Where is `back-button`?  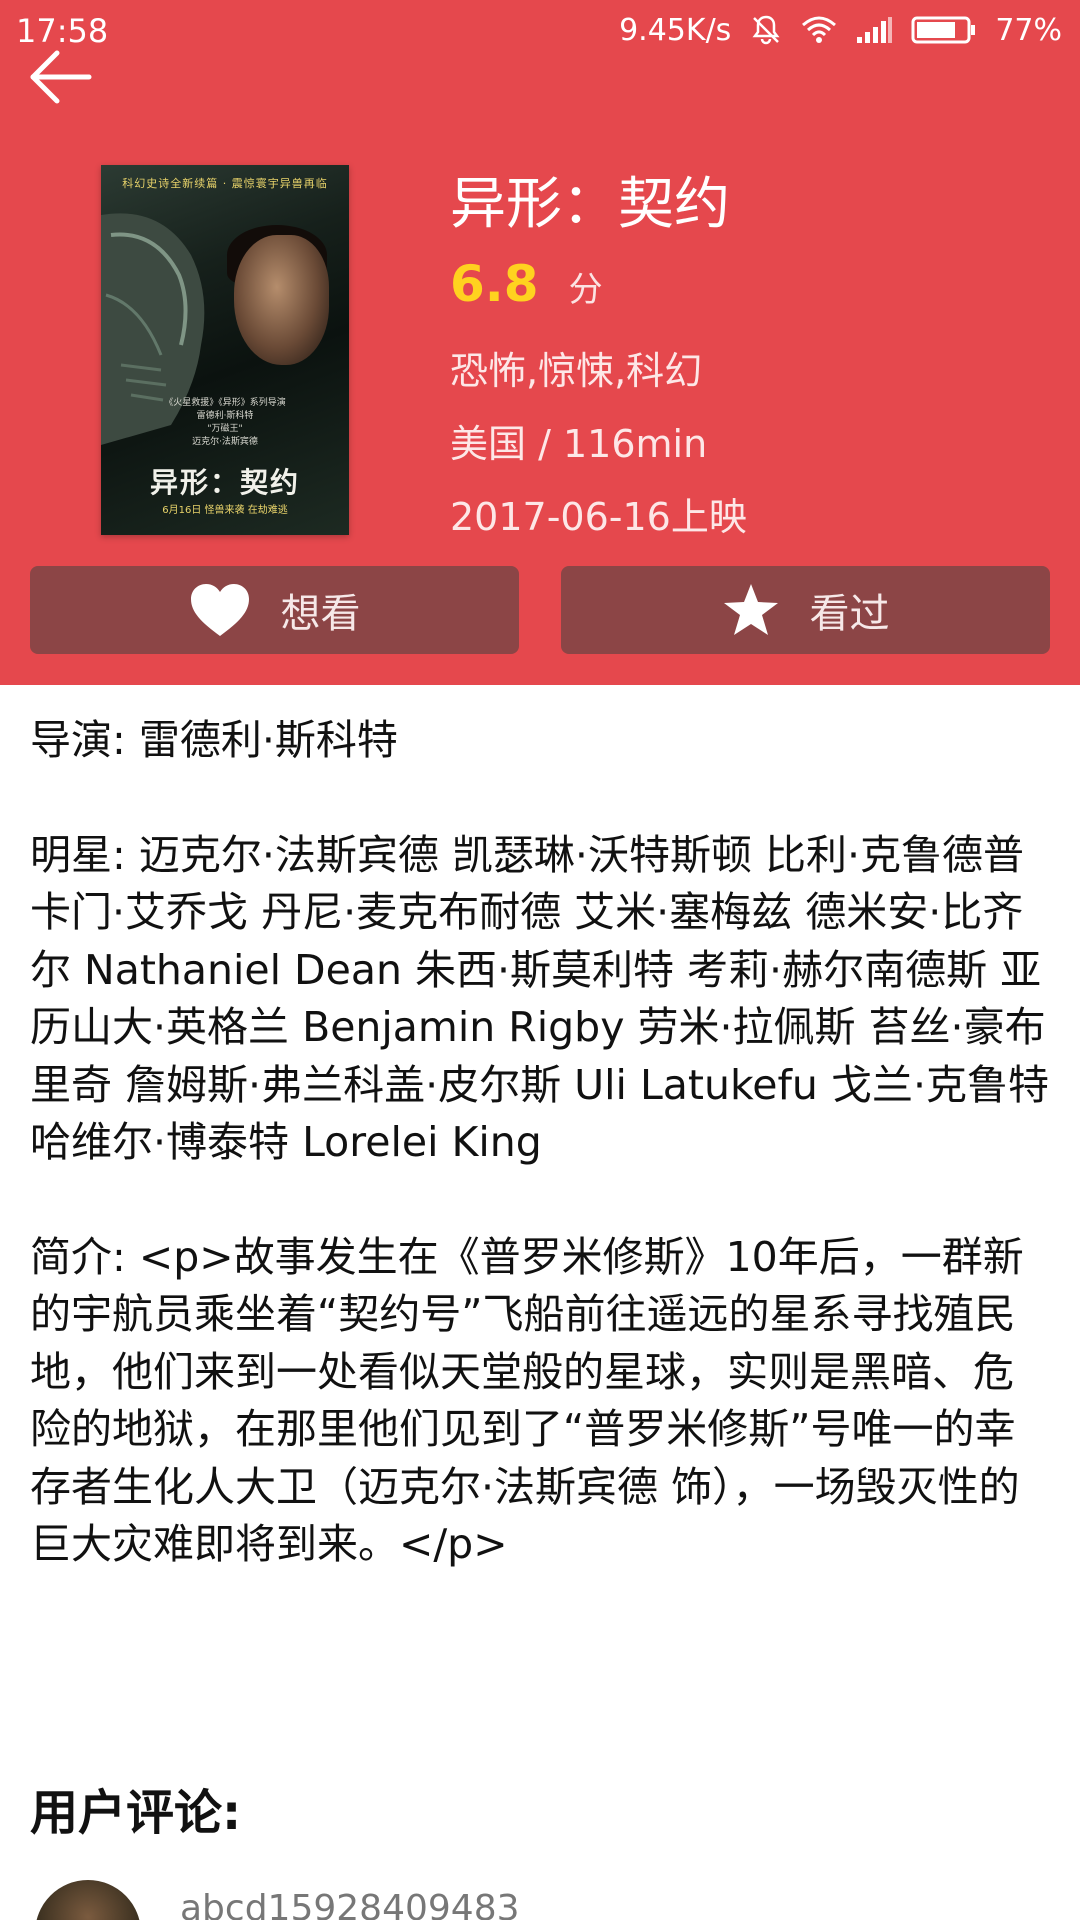 back-button is located at coordinates (60, 77).